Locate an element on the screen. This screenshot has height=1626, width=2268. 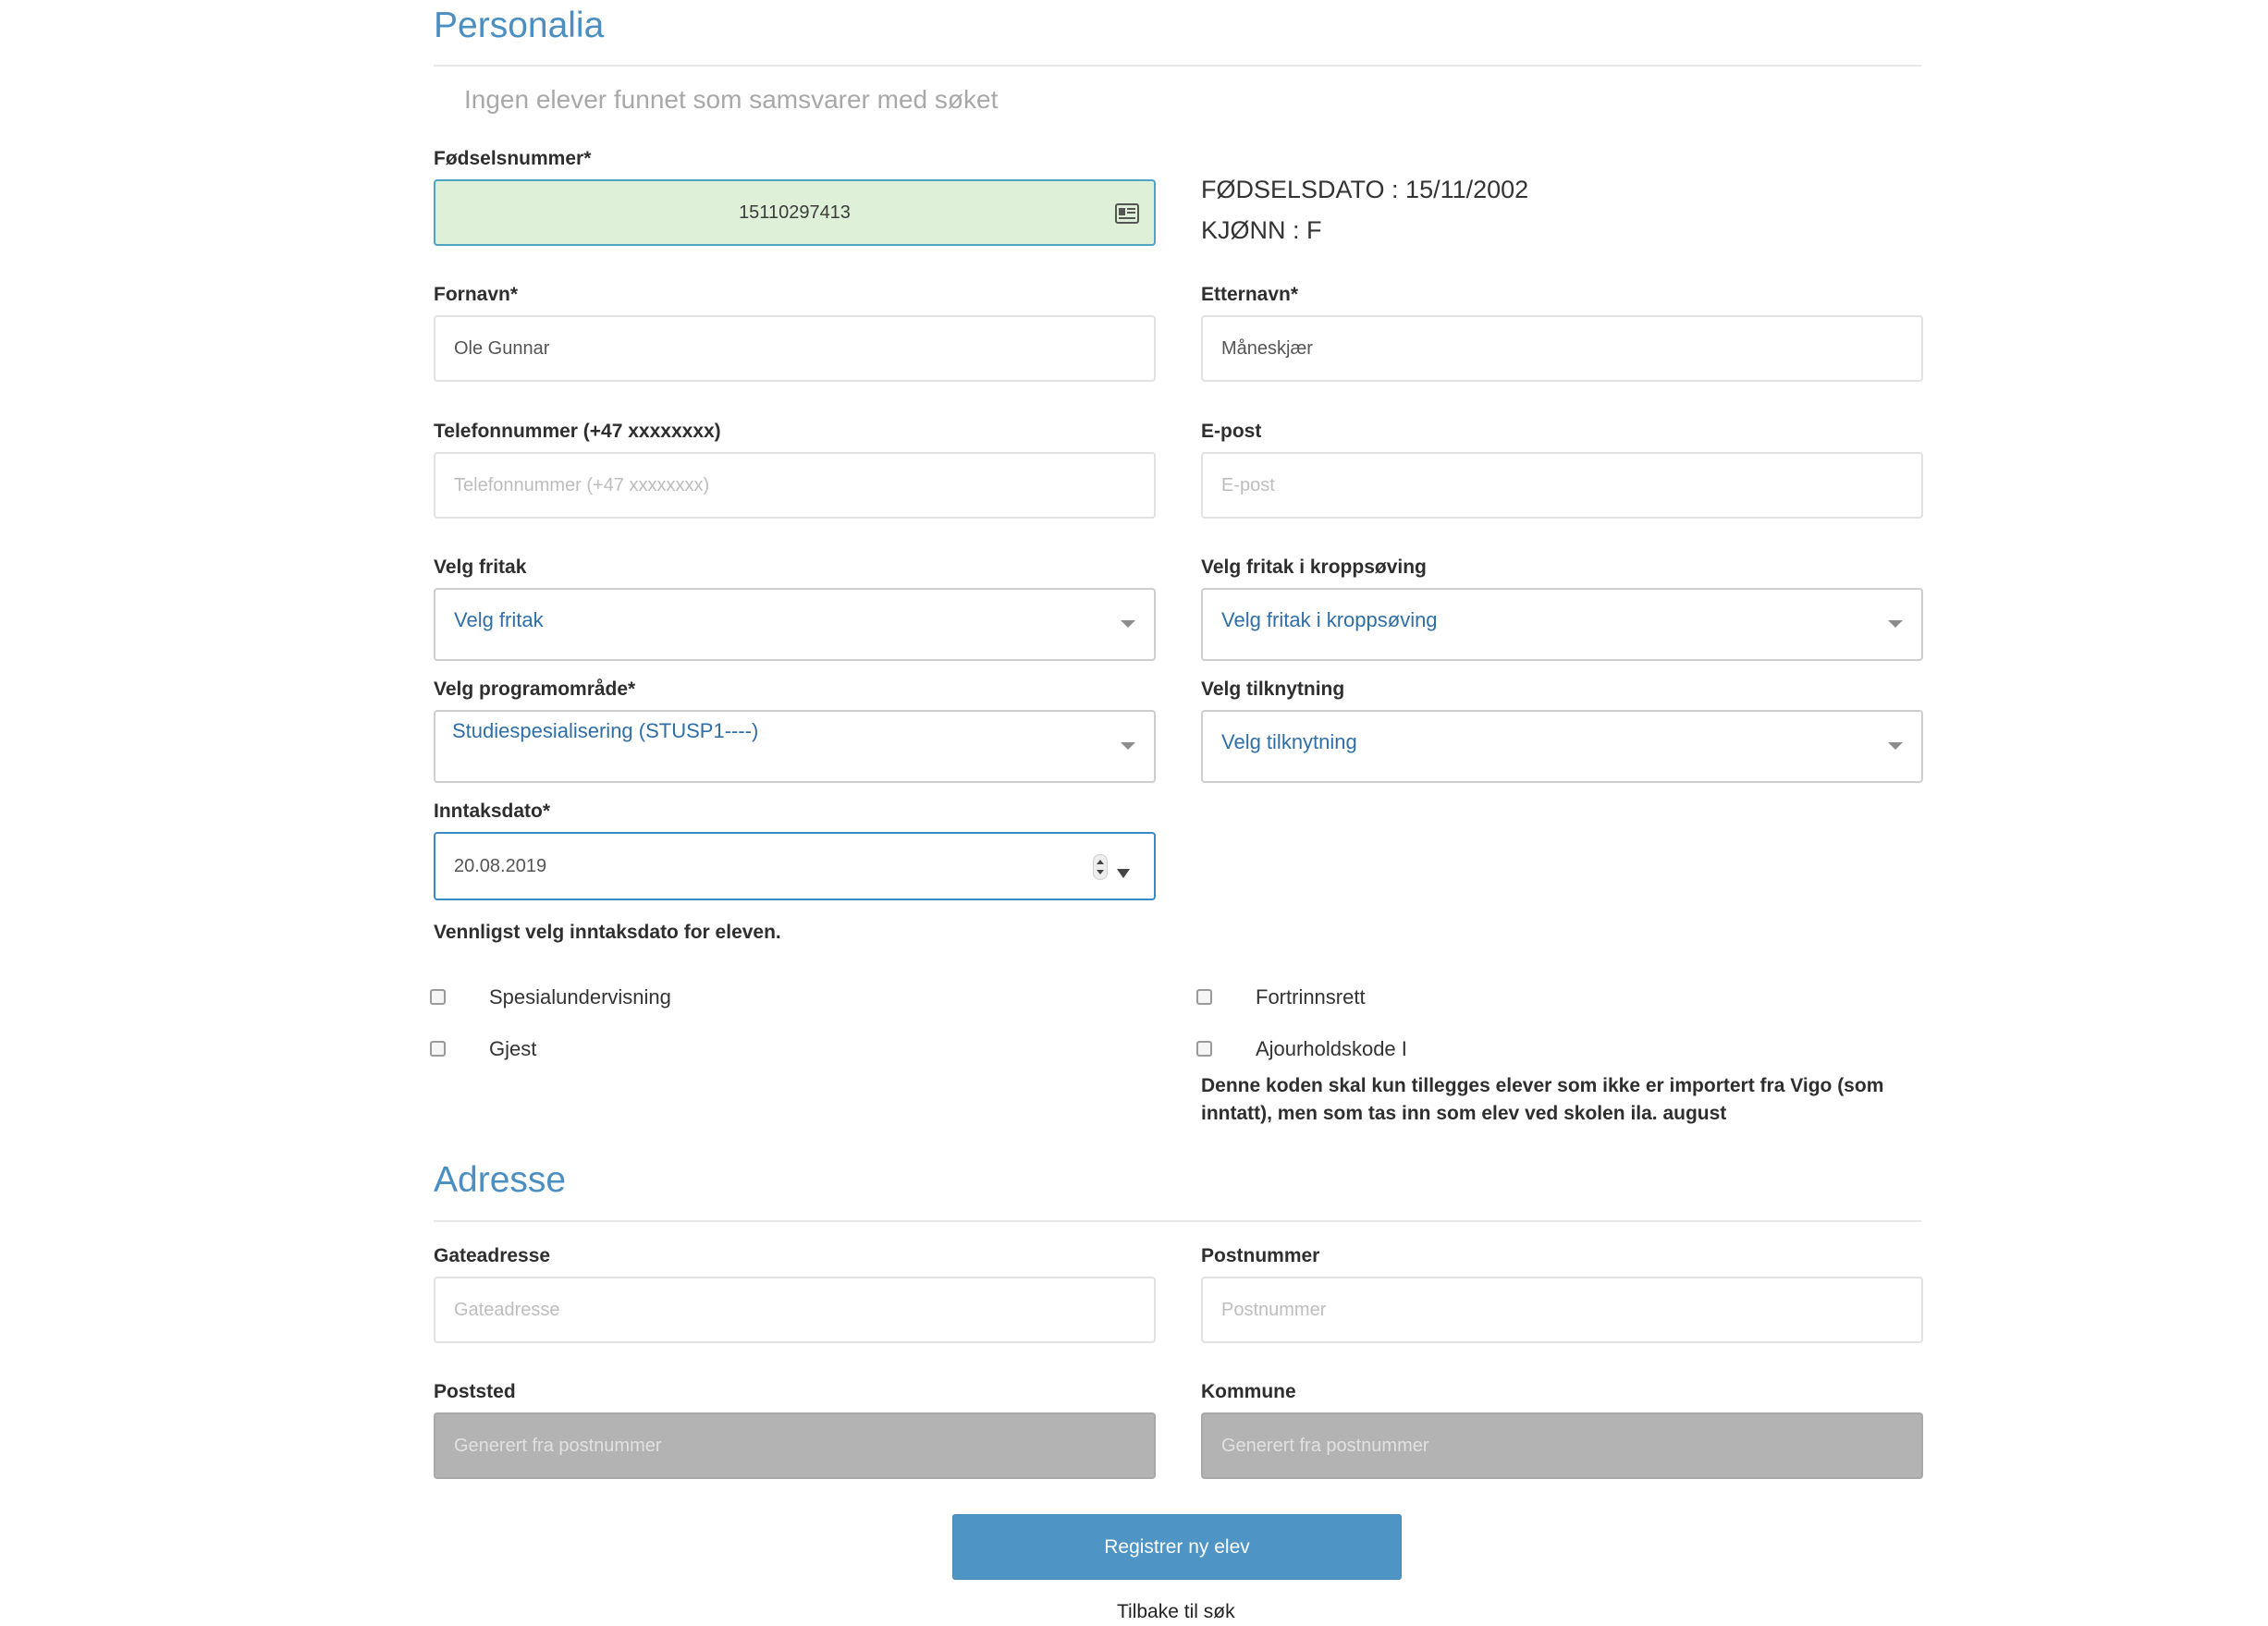
fodselsnummer-value: 15110297413 is located at coordinates (795, 212).